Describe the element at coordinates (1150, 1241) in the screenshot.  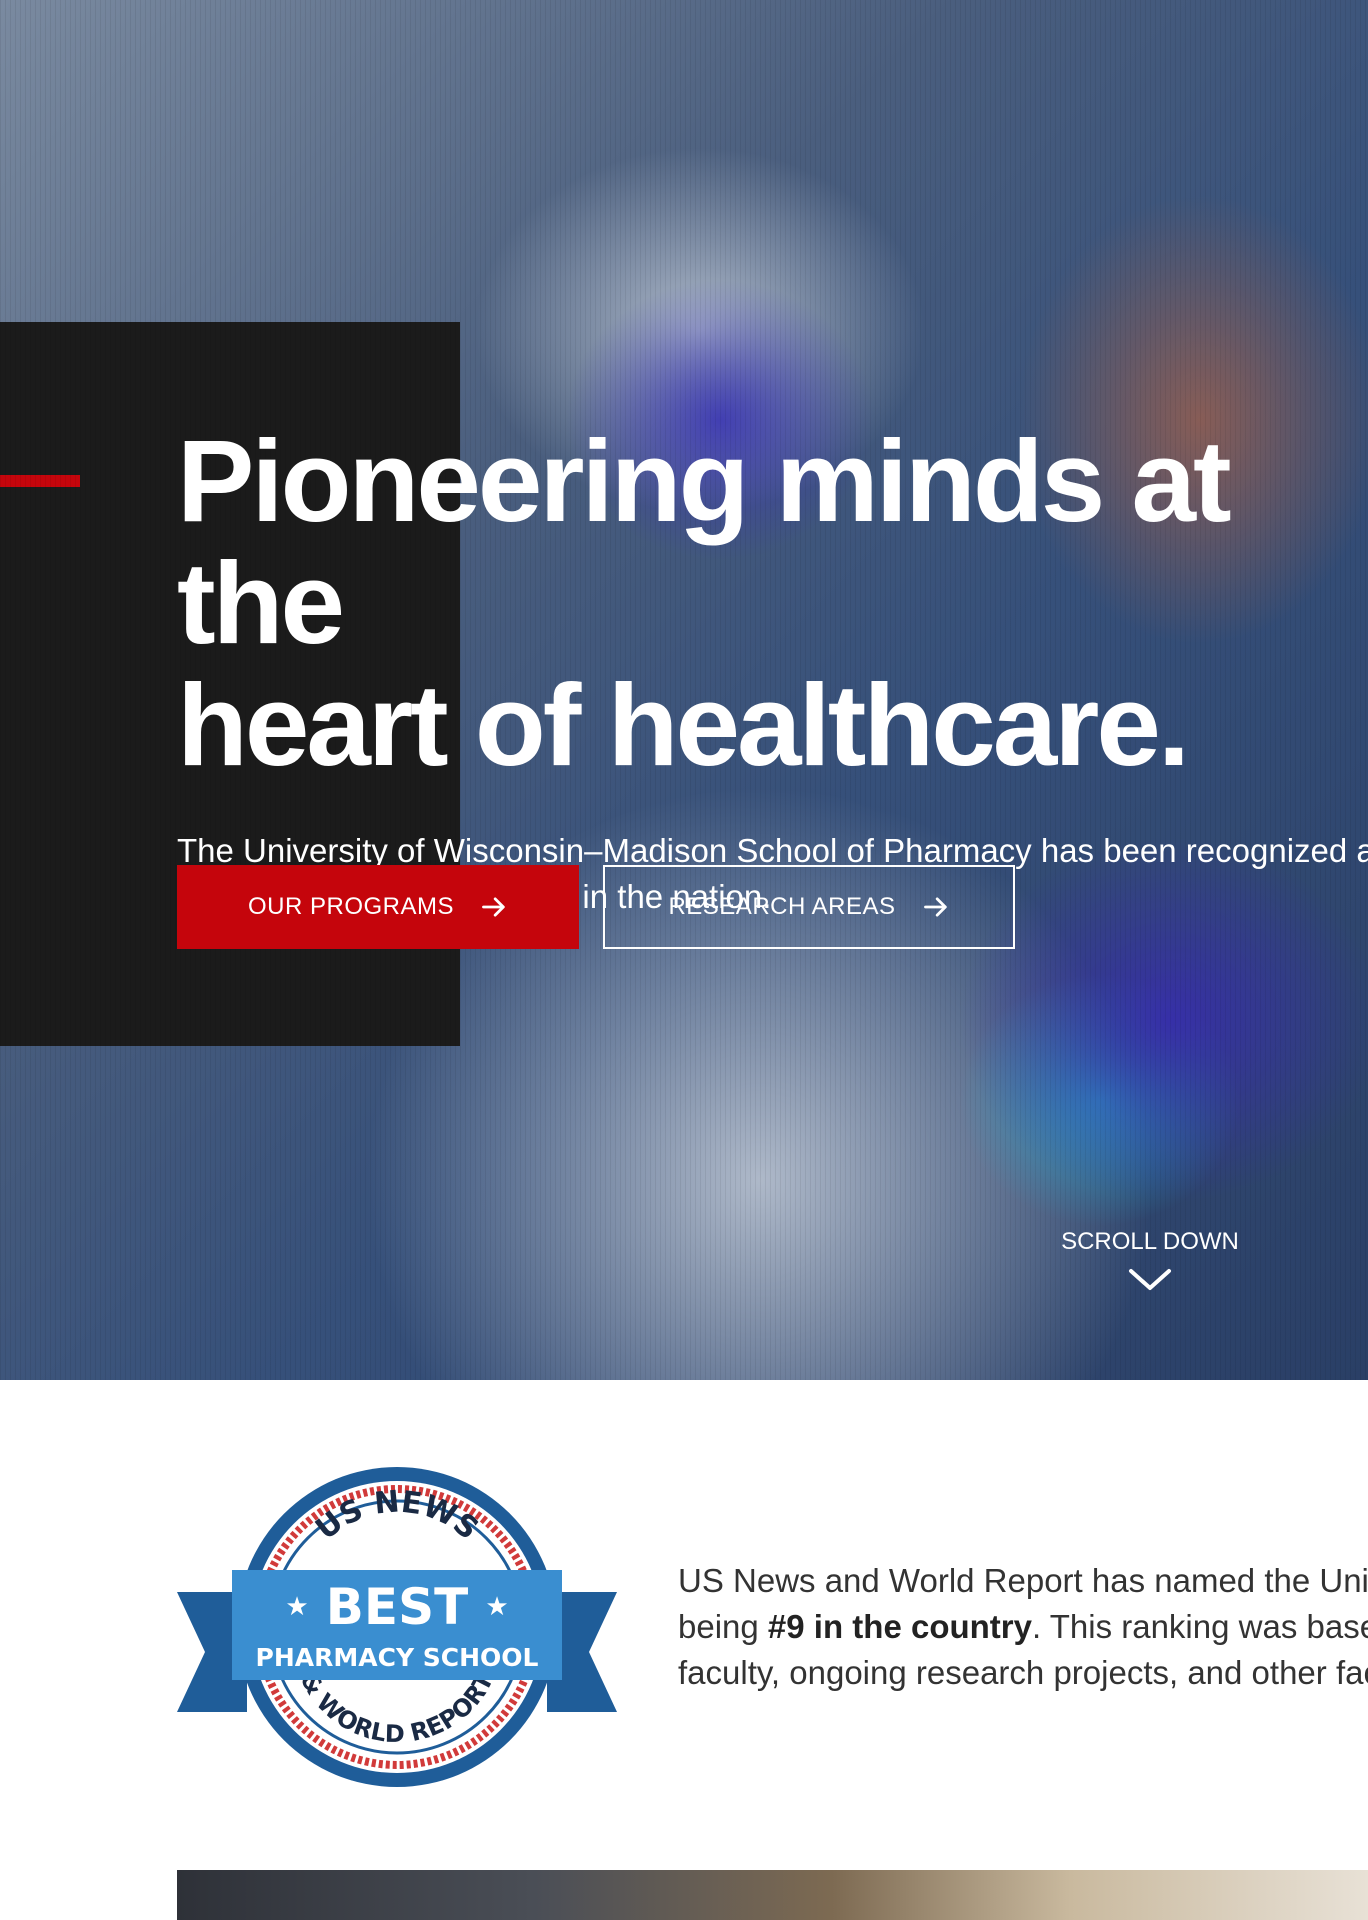
I see `scroll-down-label: SCROLL DOWN` at that location.